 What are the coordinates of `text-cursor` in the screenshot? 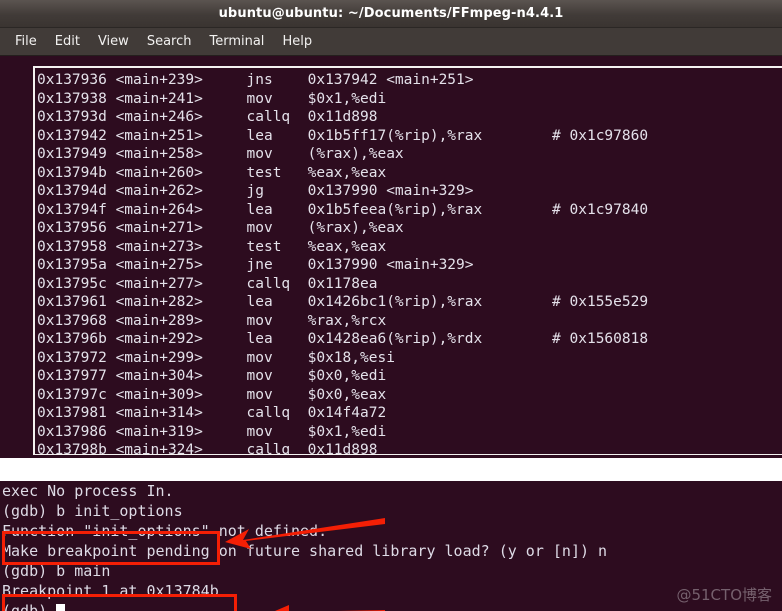 It's located at (61, 607).